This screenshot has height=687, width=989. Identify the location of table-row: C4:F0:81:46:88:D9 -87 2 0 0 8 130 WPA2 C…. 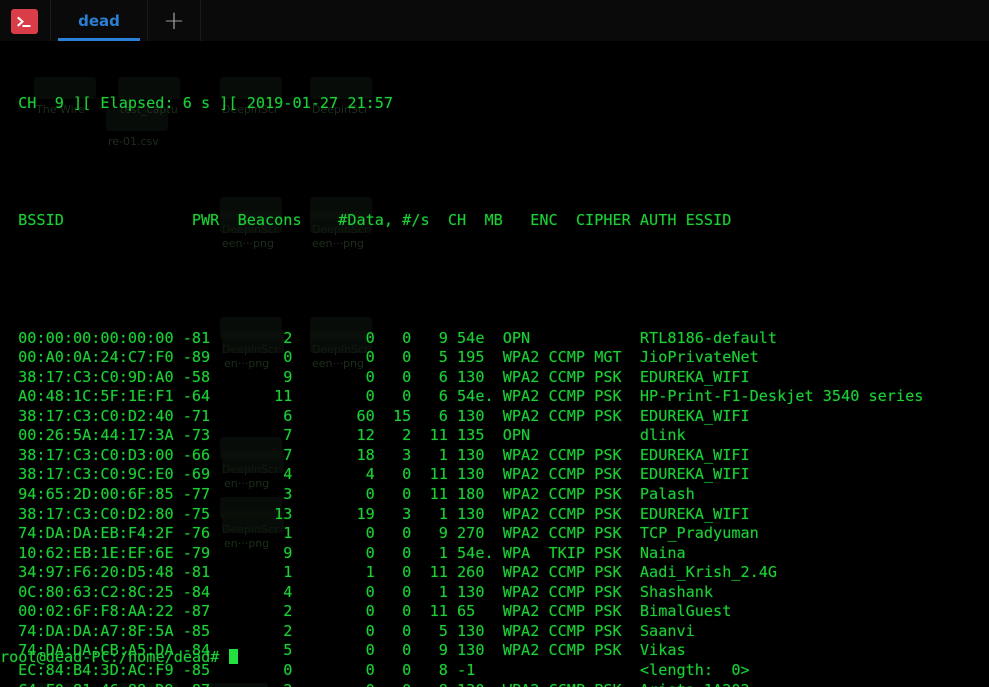
(499, 684).